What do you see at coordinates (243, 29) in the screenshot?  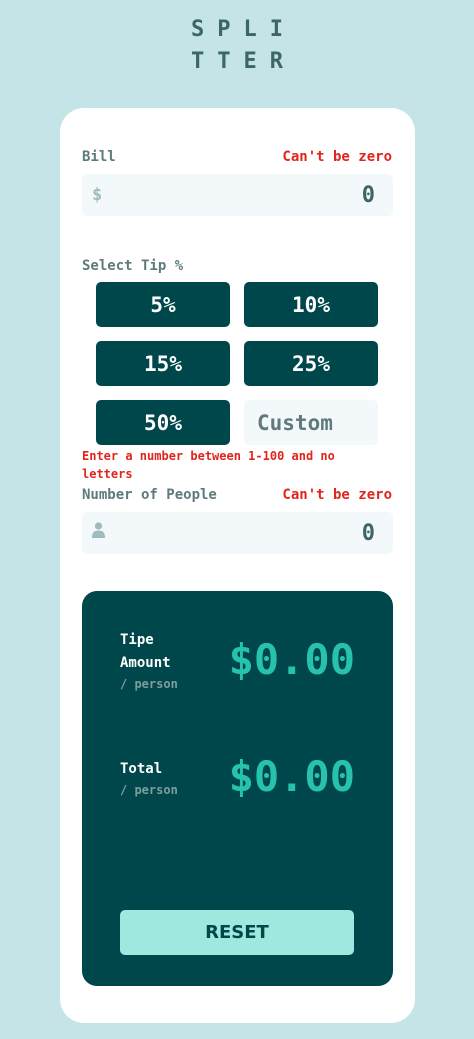 I see `logo-line-1: SPLI` at bounding box center [243, 29].